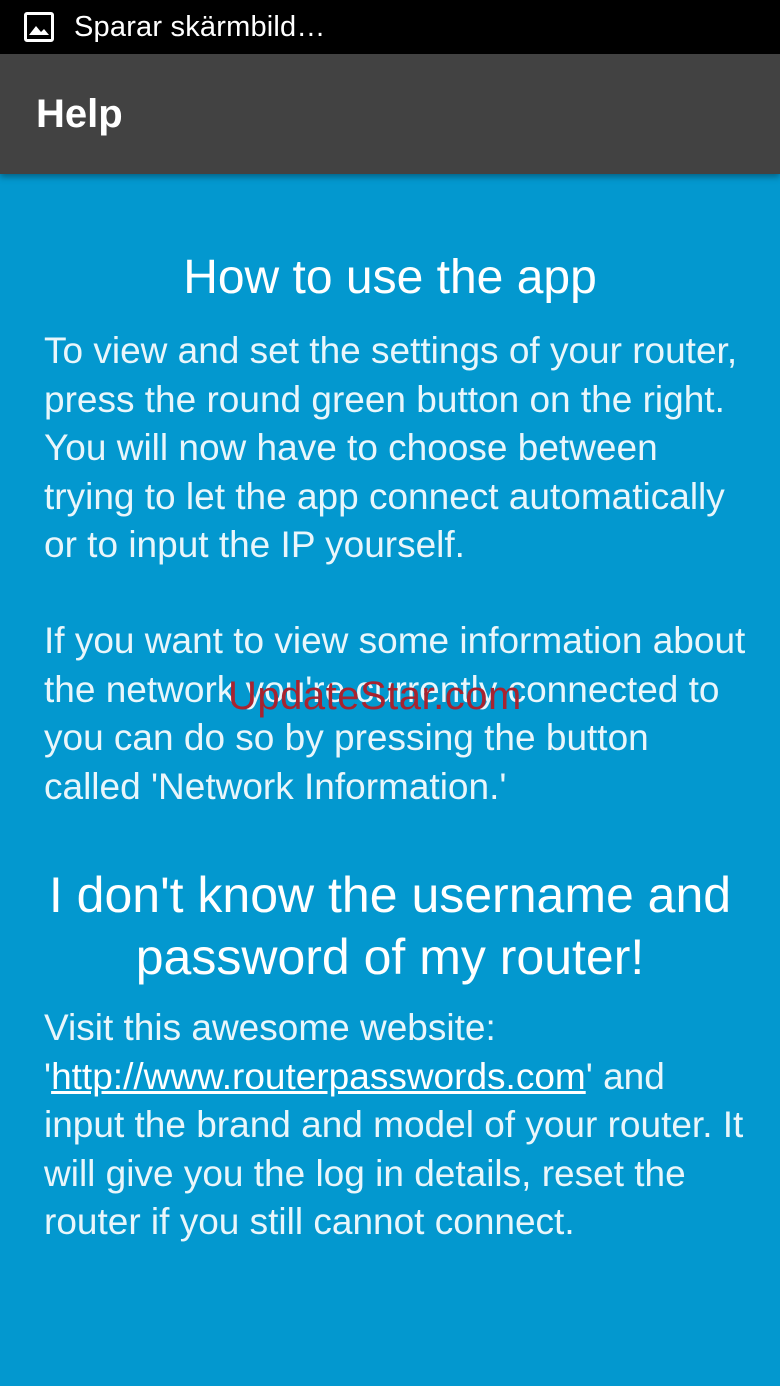 The image size is (780, 1386). What do you see at coordinates (79, 113) in the screenshot?
I see `page-title: Help` at bounding box center [79, 113].